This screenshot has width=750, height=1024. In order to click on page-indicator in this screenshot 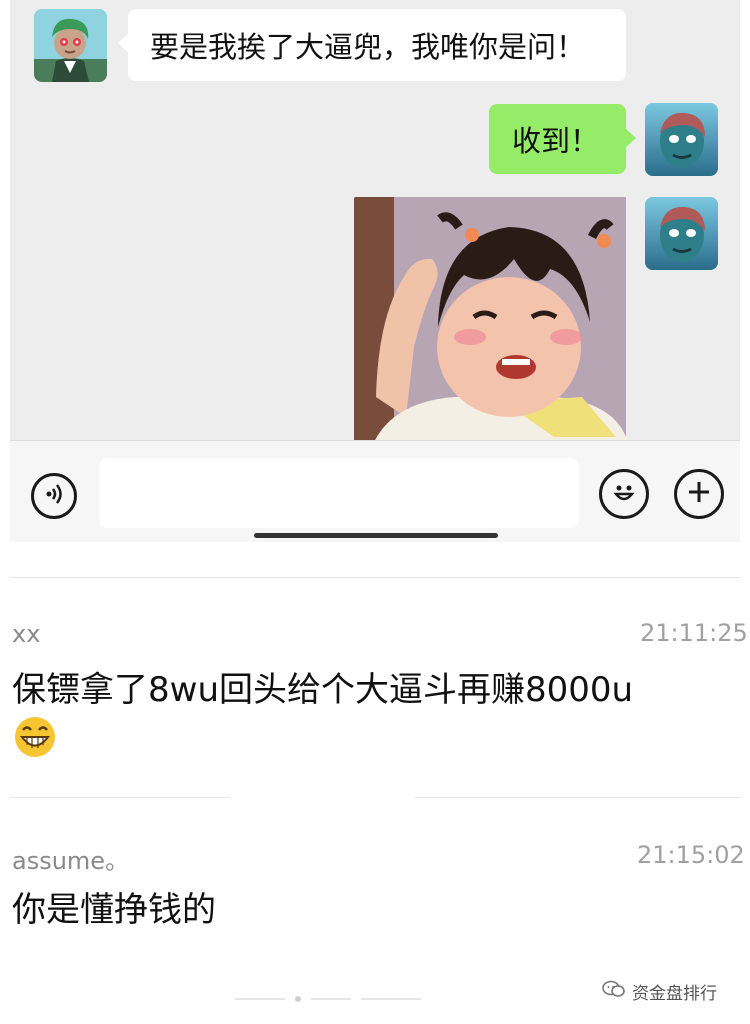, I will do `click(328, 999)`.